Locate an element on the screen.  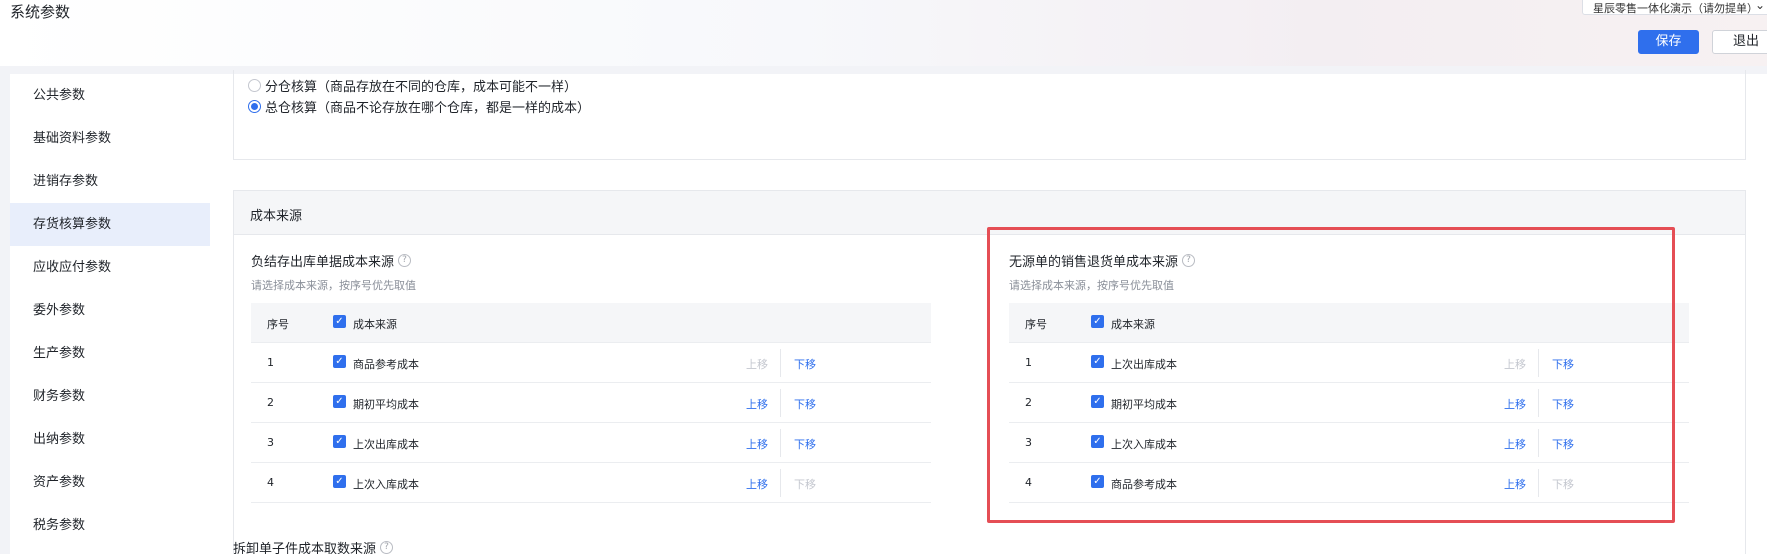
cost-source-table: 序号 ✓ 成本来源 1 ✓ 商品参考成本 上移 下移 2 ✓ 期初平均成本 上移 is located at coordinates (591, 403).